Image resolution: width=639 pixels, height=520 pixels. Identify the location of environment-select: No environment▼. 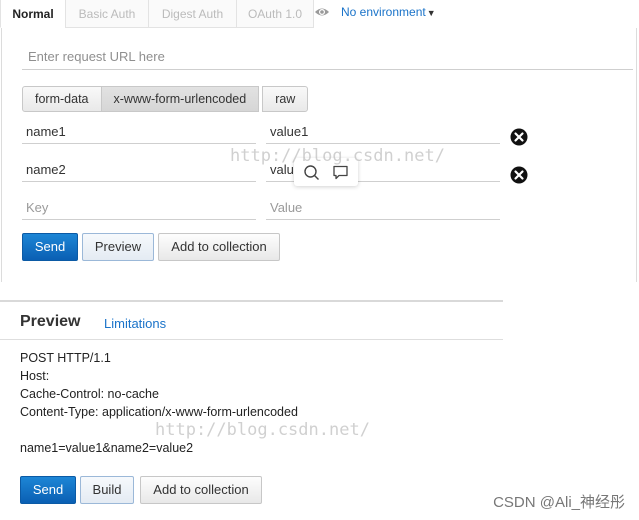
(388, 12).